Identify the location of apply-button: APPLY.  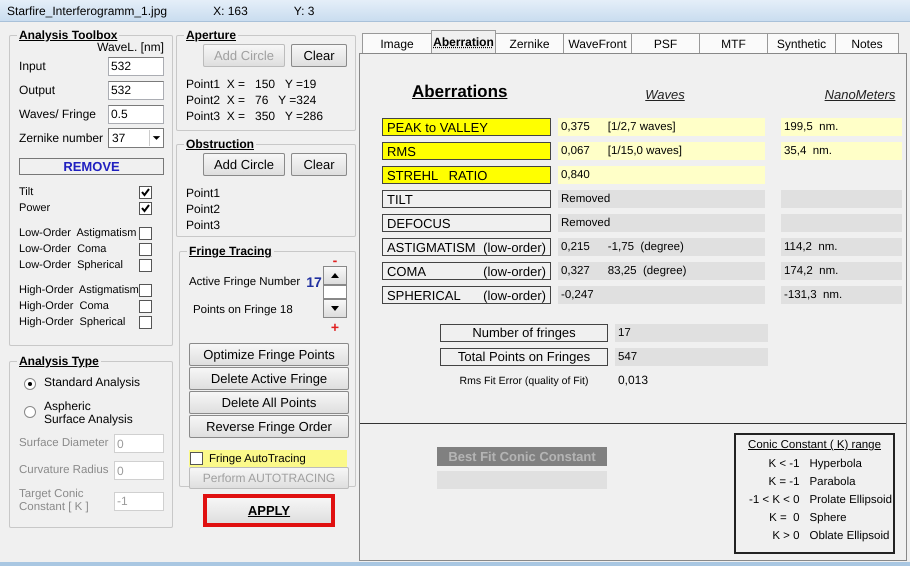
(269, 510).